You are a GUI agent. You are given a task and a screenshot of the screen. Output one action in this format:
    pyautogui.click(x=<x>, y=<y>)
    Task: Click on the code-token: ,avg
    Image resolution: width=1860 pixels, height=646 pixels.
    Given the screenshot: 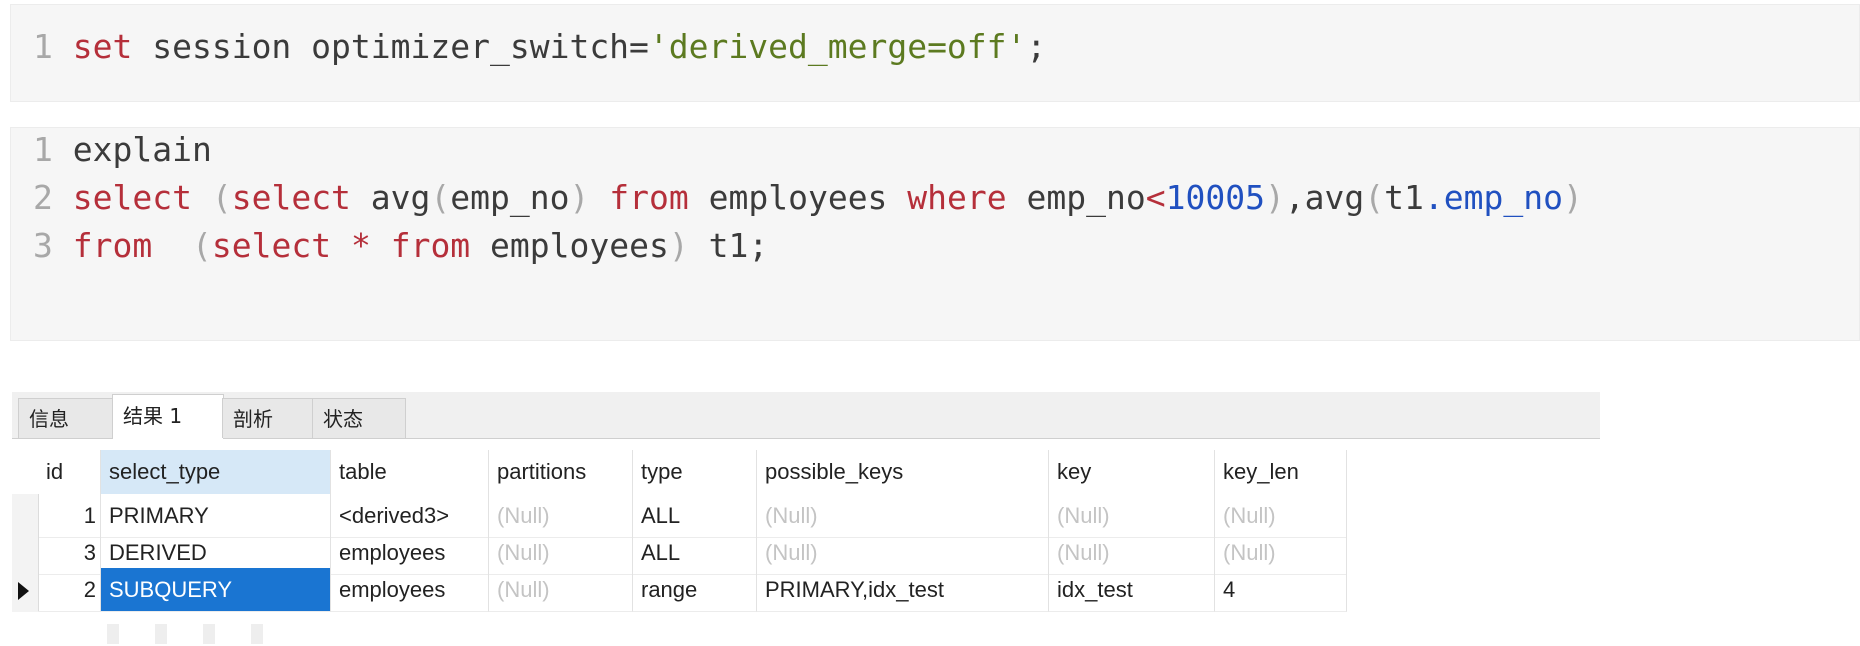 What is the action you would take?
    pyautogui.click(x=1324, y=197)
    